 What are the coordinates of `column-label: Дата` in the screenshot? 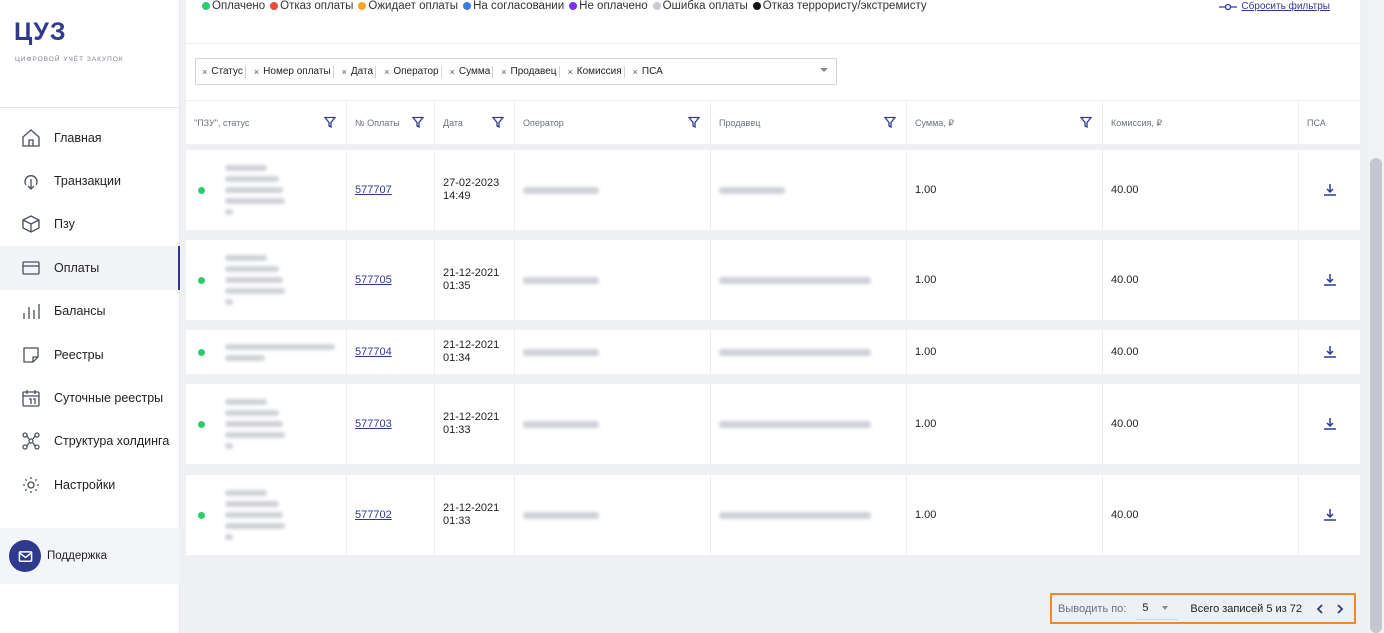 It's located at (453, 123).